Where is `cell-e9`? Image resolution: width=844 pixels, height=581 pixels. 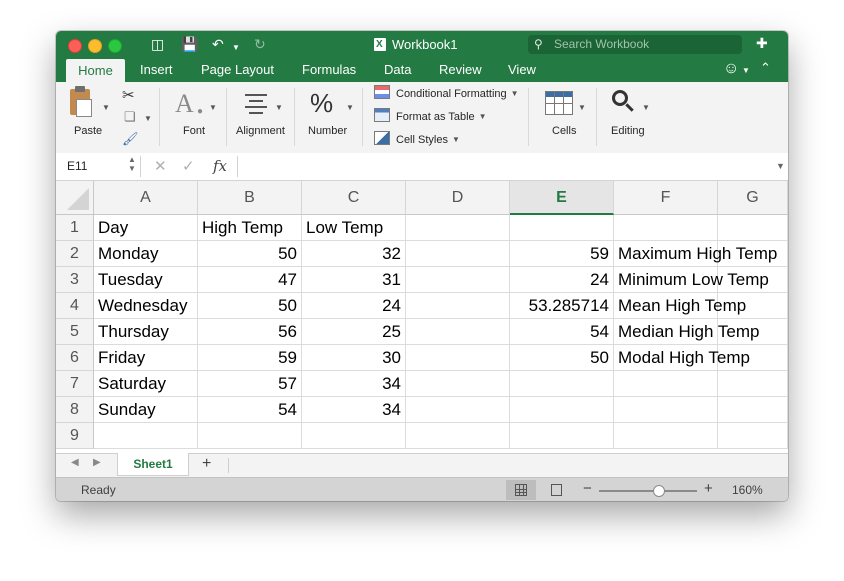
cell-e9 is located at coordinates (562, 436).